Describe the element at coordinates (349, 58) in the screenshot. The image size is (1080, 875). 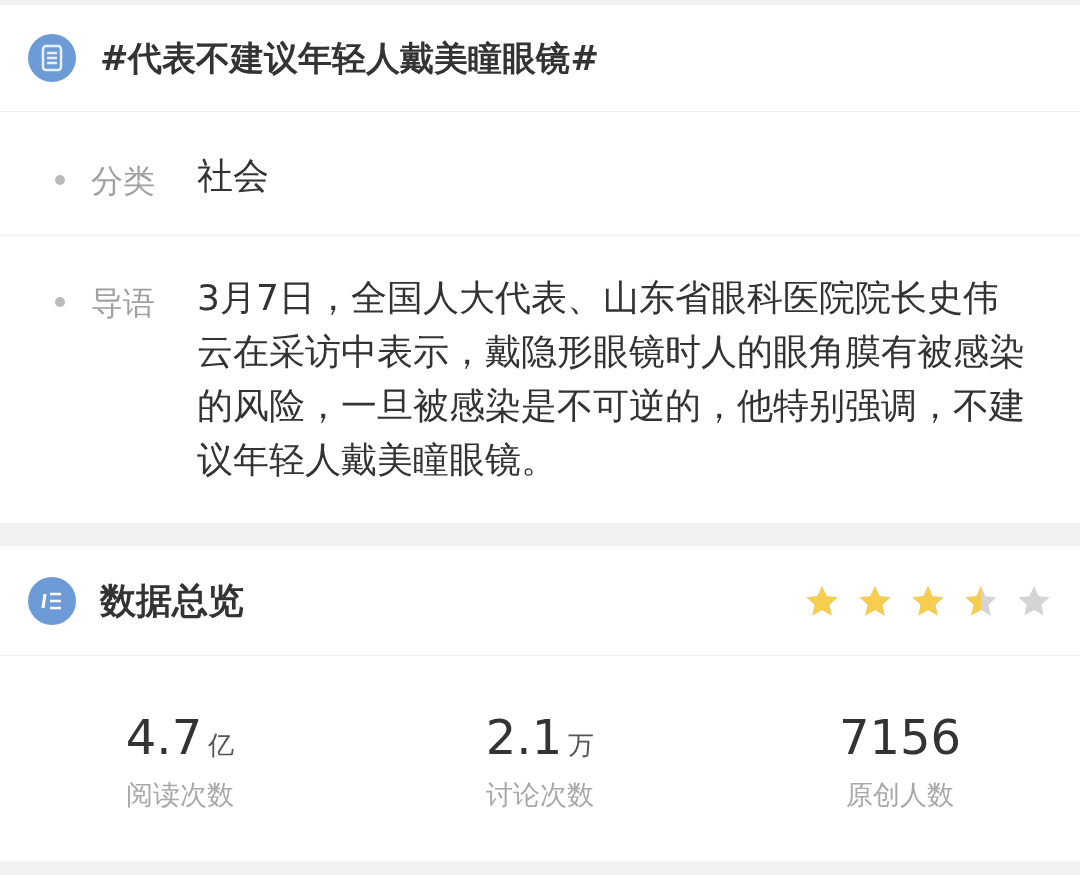
I see `topic-title: #代表不建议年轻人戴美瞳眼镜#` at that location.